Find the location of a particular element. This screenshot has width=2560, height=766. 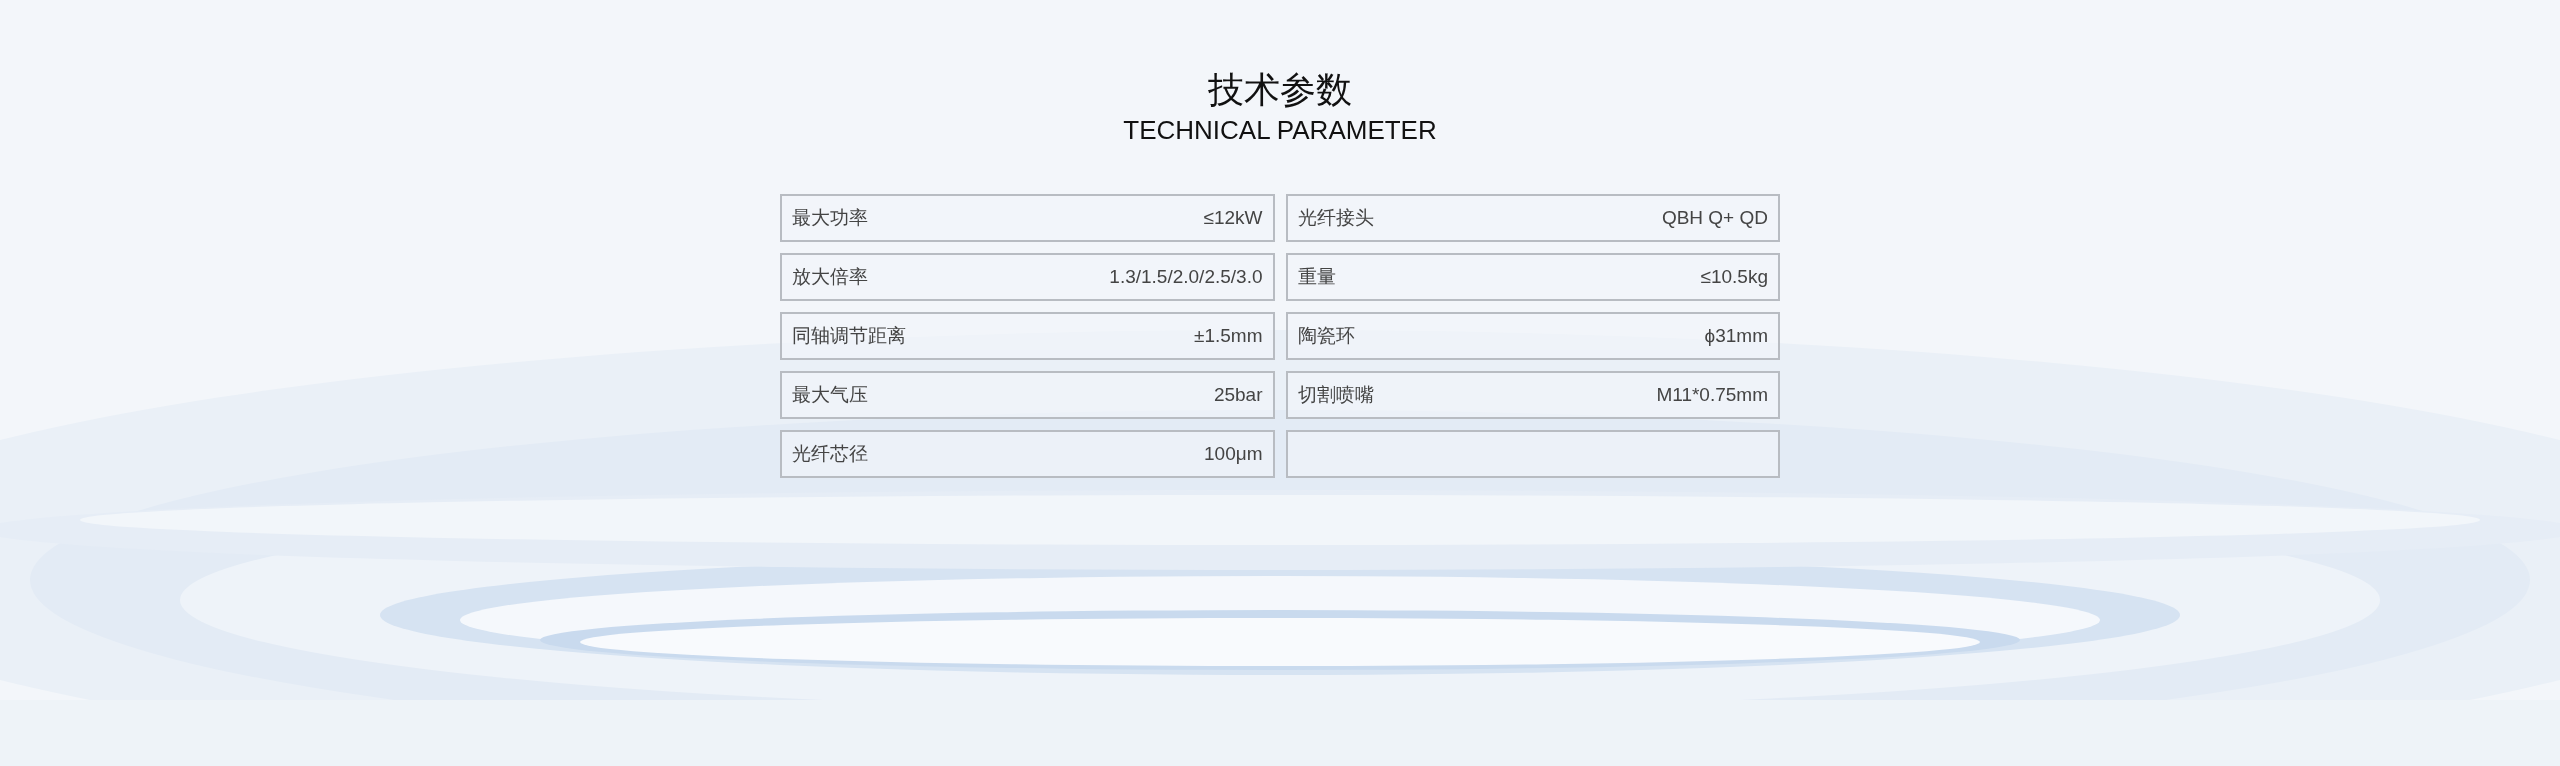

parameter-label: 陶瓷环 is located at coordinates (1326, 335).